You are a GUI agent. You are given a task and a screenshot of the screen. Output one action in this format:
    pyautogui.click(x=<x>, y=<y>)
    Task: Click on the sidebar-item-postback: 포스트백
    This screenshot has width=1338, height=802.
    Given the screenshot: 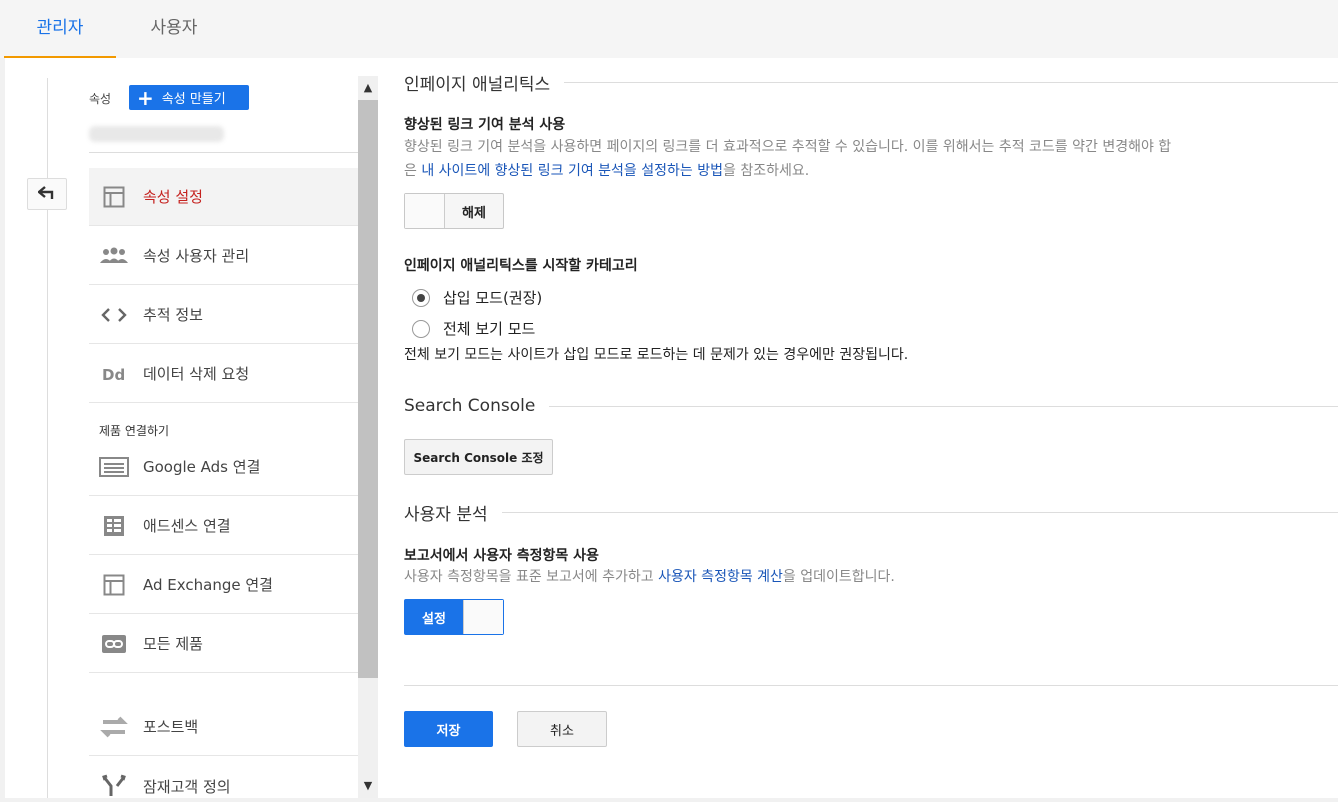 What is the action you would take?
    pyautogui.click(x=223, y=727)
    